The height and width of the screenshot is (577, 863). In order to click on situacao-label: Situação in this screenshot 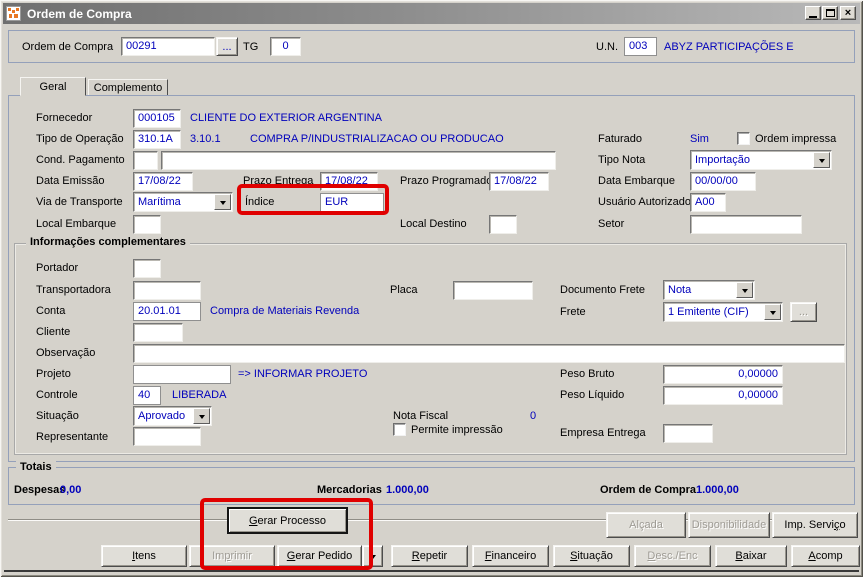, I will do `click(57, 416)`.